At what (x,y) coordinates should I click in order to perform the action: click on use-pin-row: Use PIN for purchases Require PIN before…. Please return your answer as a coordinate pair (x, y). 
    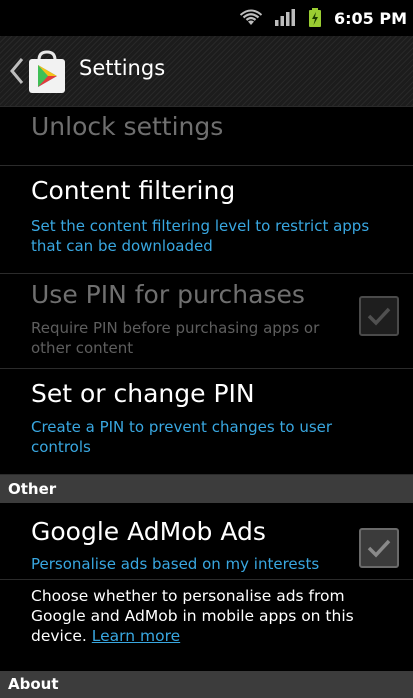
    Looking at the image, I should click on (206, 321).